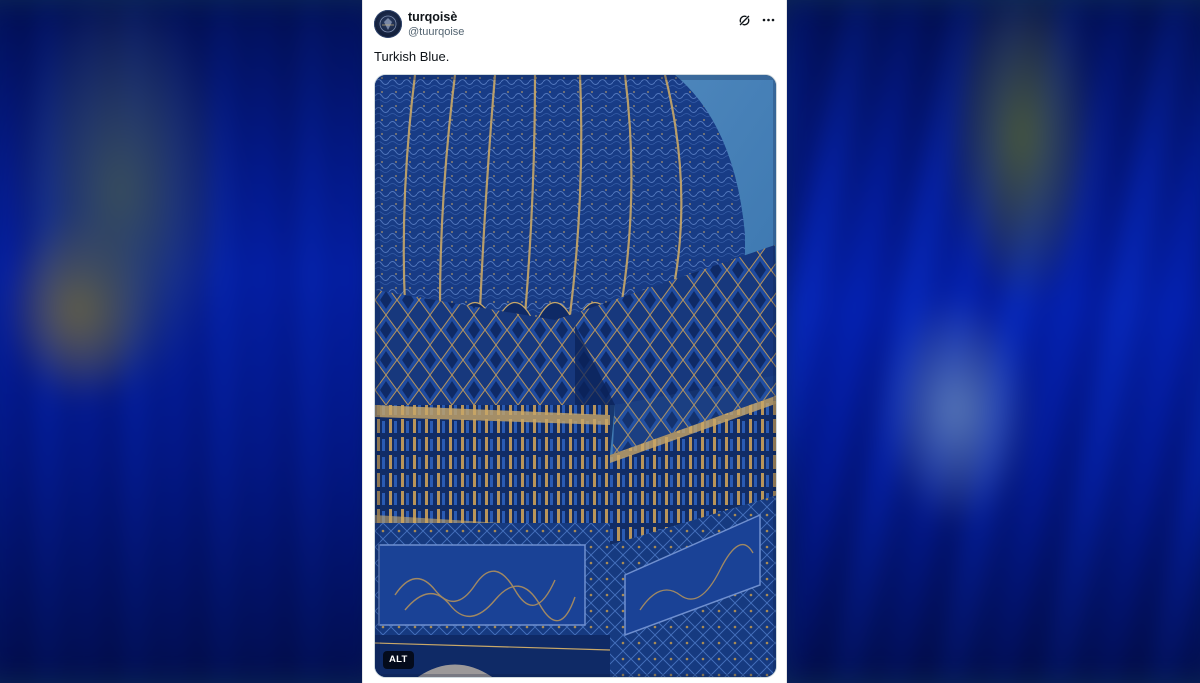 The height and width of the screenshot is (683, 1200). I want to click on user-handle: @tuurqoise, so click(436, 32).